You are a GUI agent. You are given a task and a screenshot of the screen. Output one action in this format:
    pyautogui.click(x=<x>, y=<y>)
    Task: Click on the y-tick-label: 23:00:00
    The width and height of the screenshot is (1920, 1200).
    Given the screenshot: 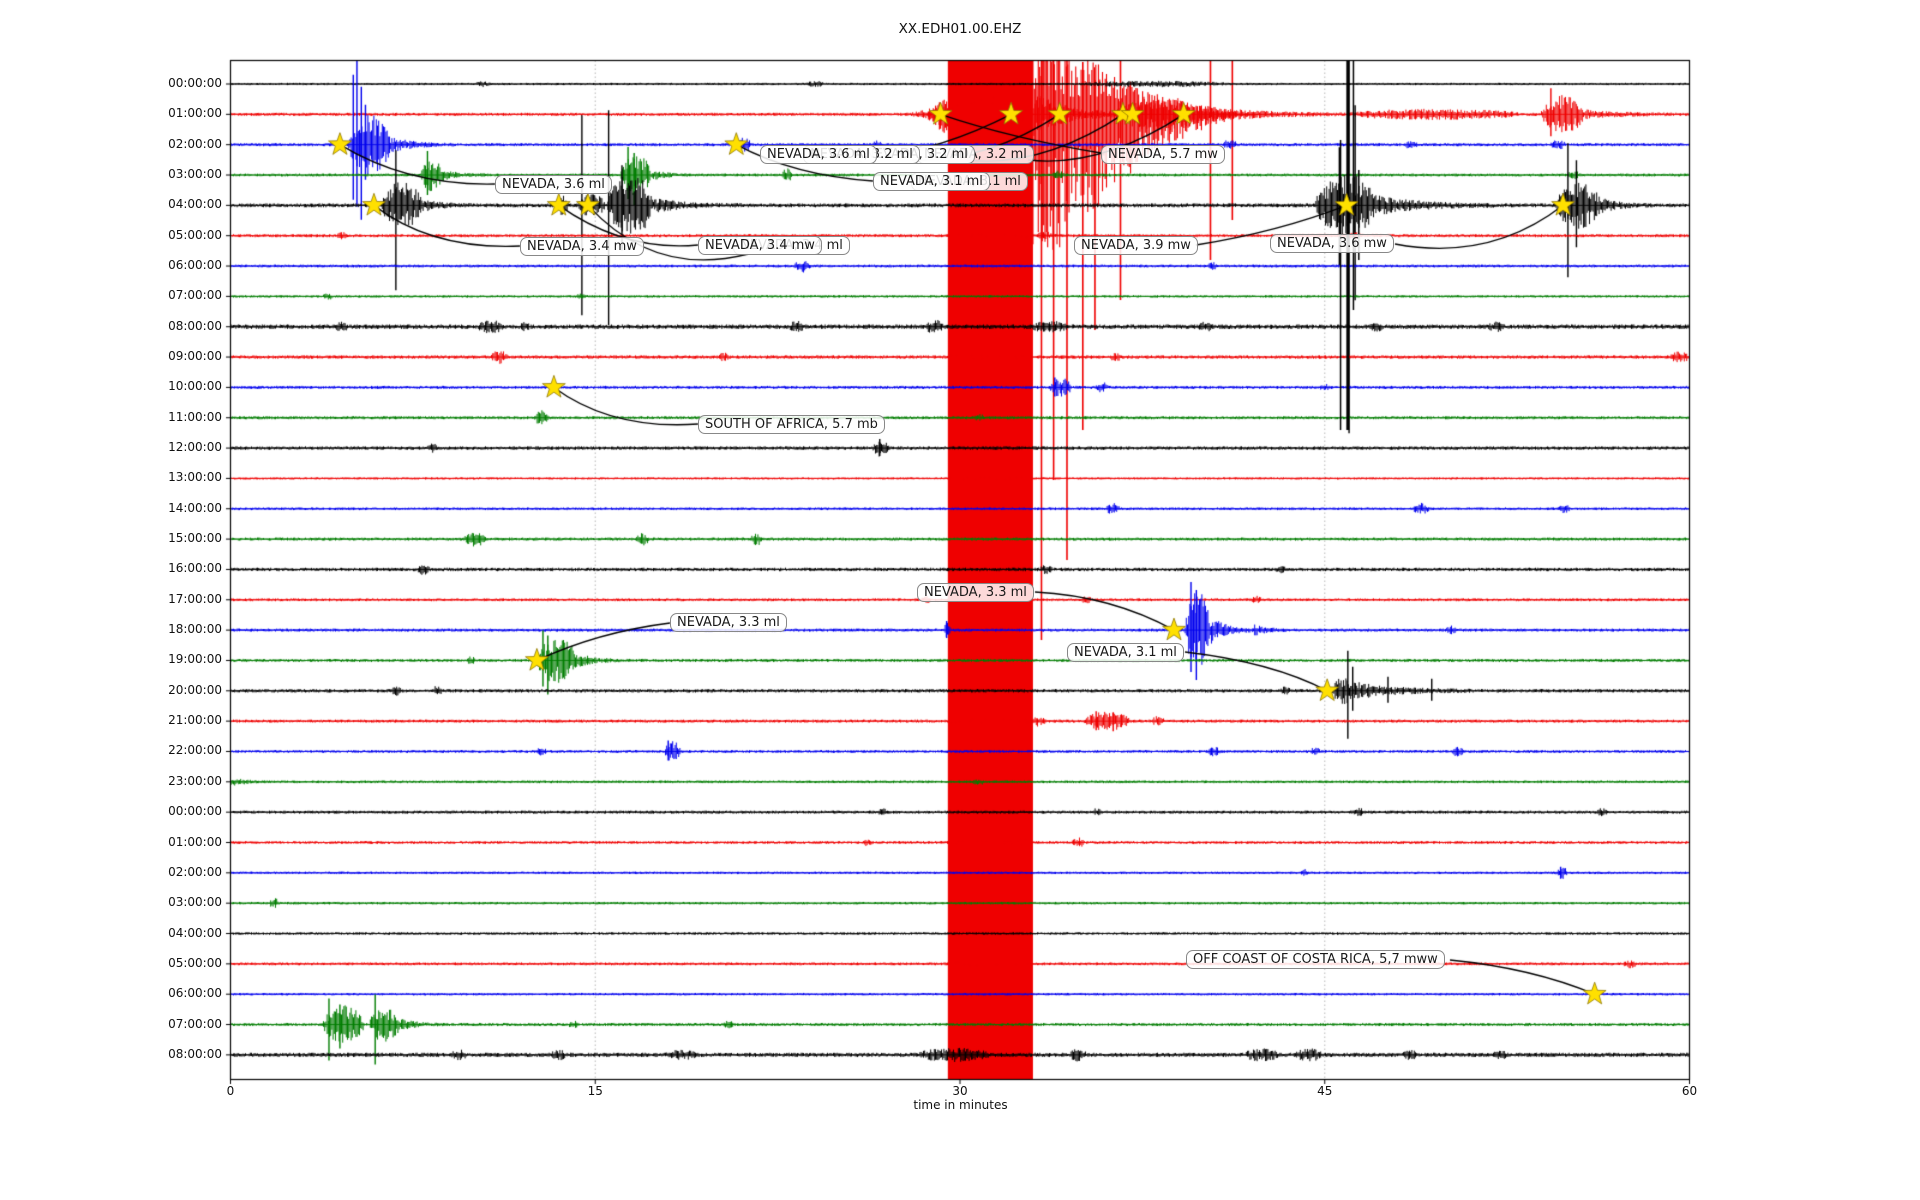 What is the action you would take?
    pyautogui.click(x=195, y=780)
    